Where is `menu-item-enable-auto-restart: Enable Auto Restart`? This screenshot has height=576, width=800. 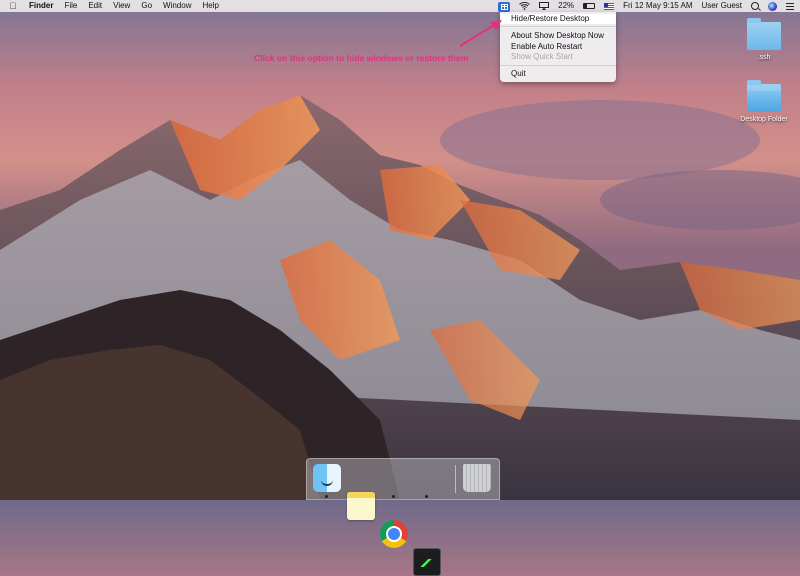
menu-item-enable-auto-restart: Enable Auto Restart is located at coordinates (558, 47).